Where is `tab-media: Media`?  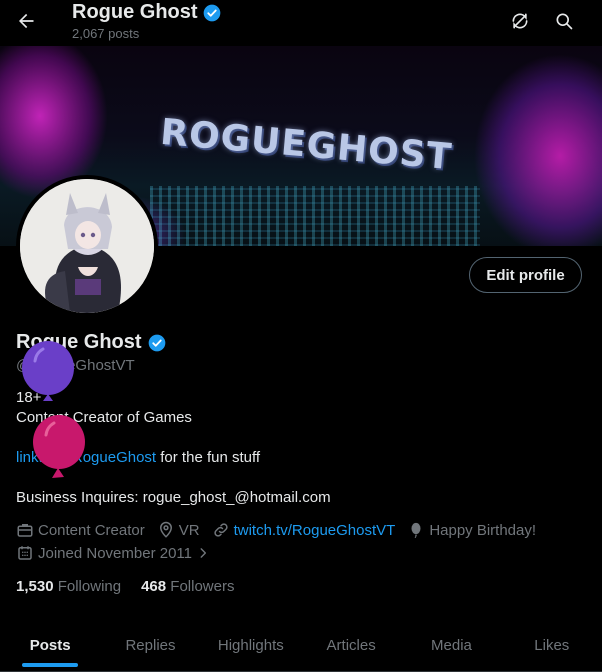 tab-media: Media is located at coordinates (451, 645).